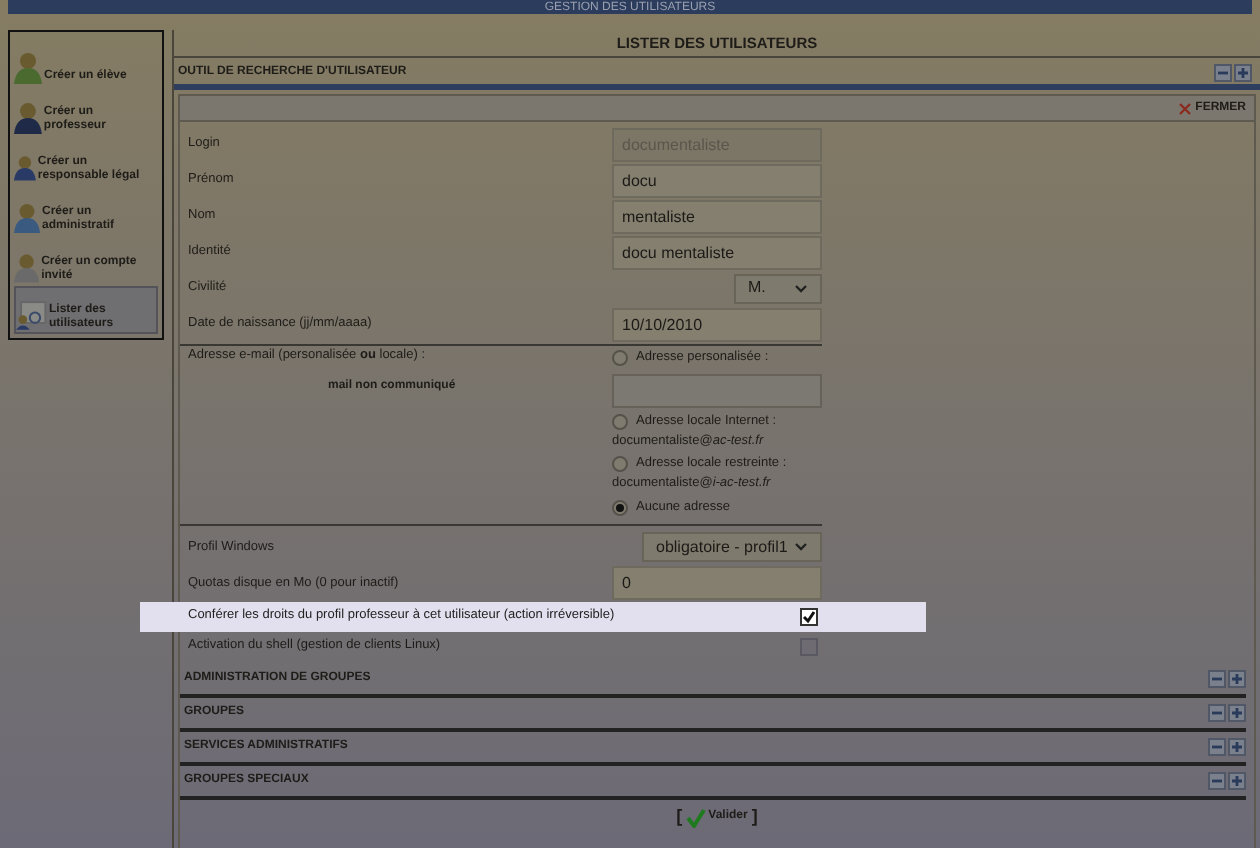  I want to click on text-field: mentaliste, so click(717, 216).